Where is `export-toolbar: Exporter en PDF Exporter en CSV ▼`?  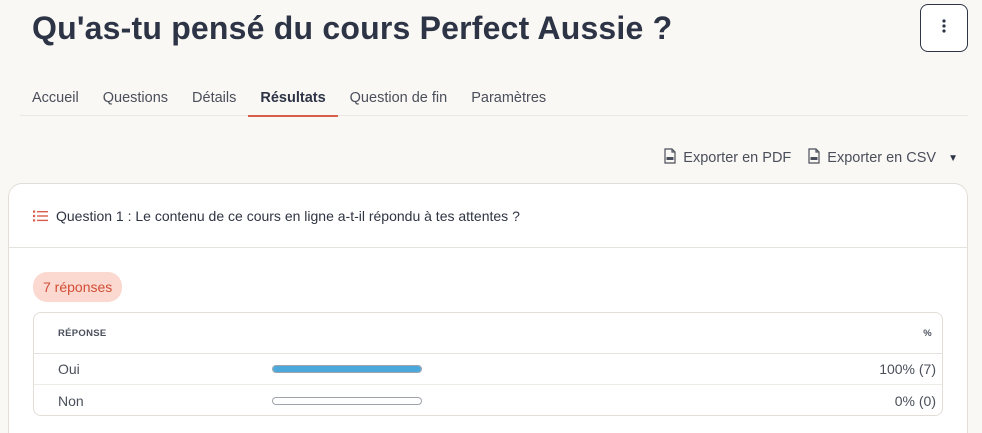 export-toolbar: Exporter en PDF Exporter en CSV ▼ is located at coordinates (810, 158).